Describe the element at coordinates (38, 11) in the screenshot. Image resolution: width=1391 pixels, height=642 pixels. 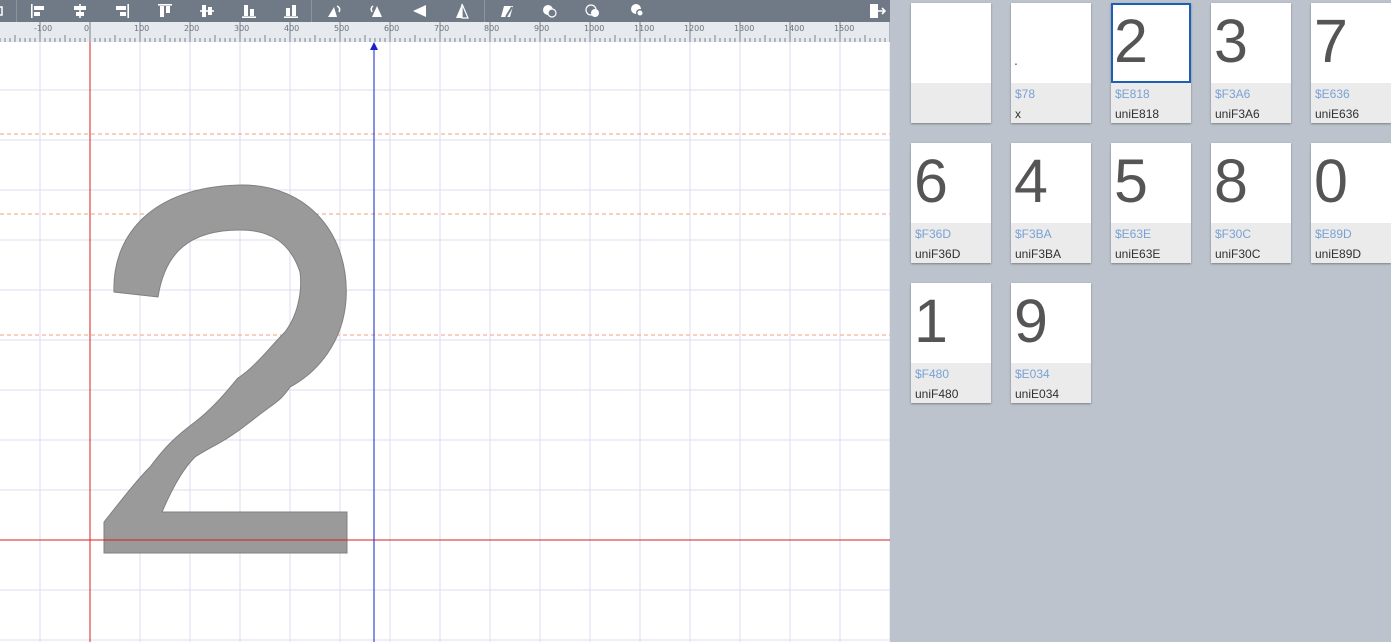
I see `align-left-button` at that location.